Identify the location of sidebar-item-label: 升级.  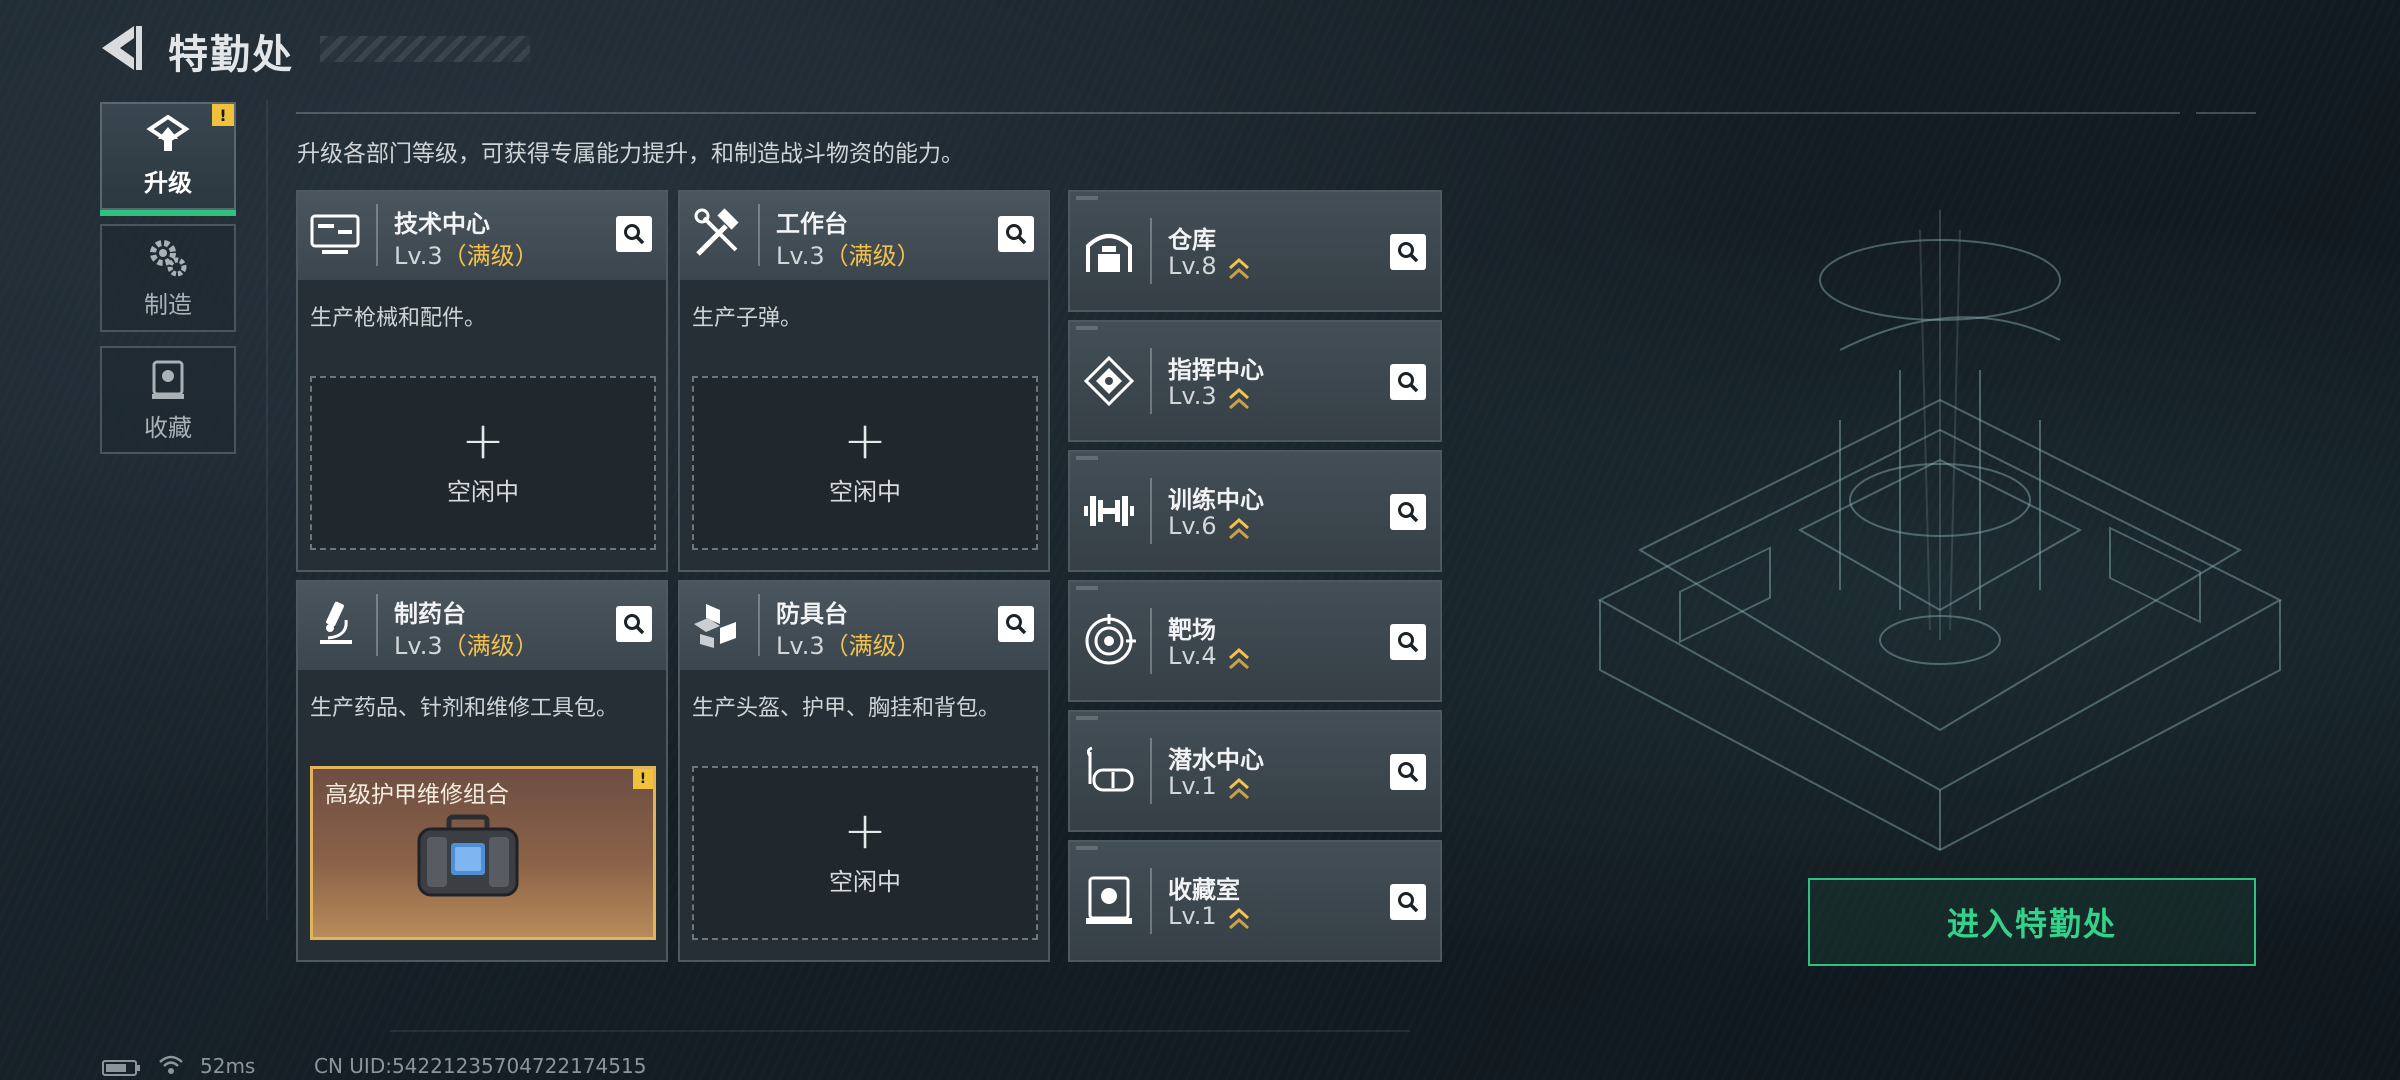
(168, 182).